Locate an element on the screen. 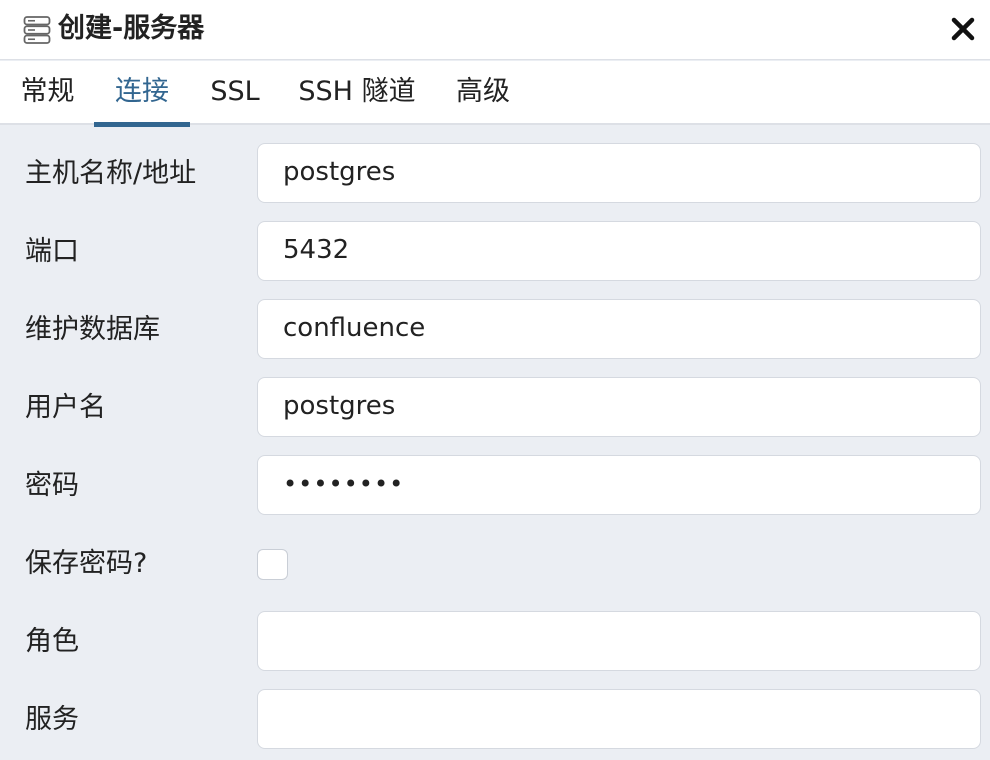 This screenshot has width=990, height=760. tab-general: 常规 is located at coordinates (47, 93).